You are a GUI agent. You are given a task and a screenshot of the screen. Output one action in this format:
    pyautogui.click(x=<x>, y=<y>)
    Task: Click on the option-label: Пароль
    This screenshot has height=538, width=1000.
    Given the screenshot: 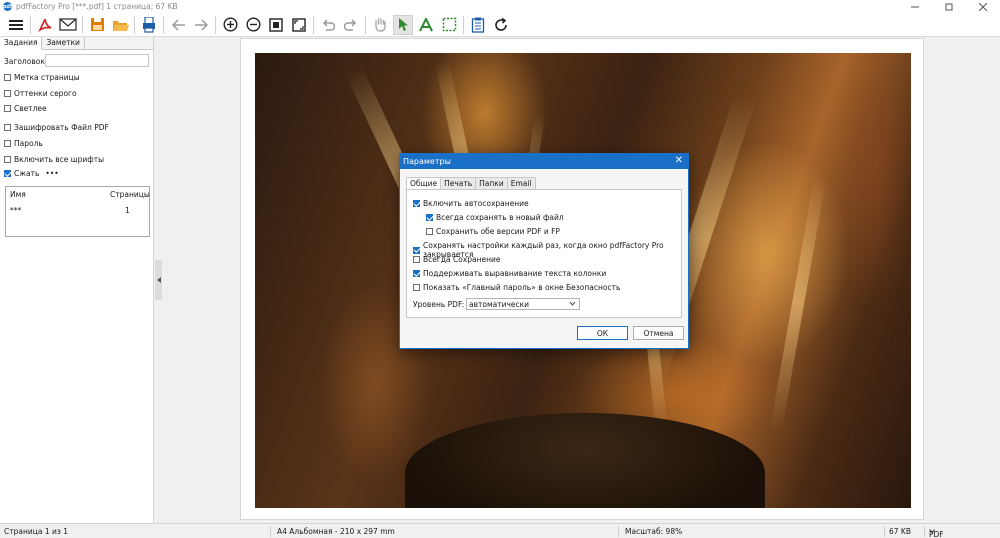 What is the action you would take?
    pyautogui.click(x=28, y=143)
    